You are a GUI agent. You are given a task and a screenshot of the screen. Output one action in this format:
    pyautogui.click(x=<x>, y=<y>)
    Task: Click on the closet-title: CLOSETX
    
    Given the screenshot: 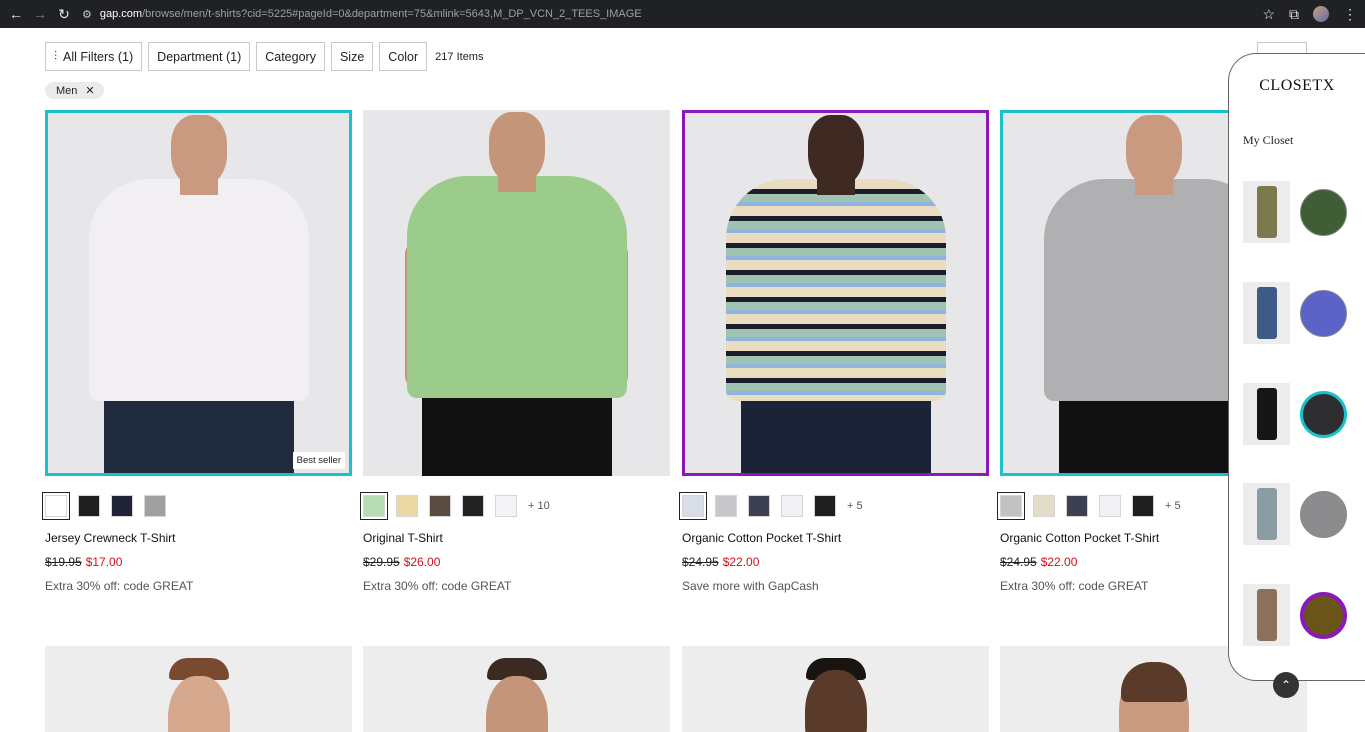 What is the action you would take?
    pyautogui.click(x=1297, y=85)
    